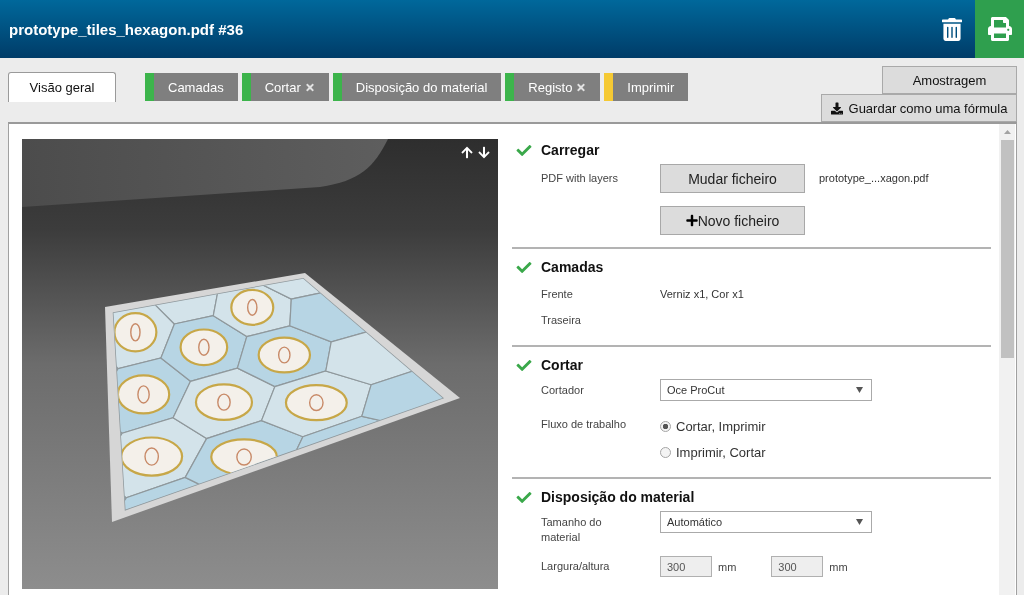  Describe the element at coordinates (874, 178) in the screenshot. I see `file-name: prototype_...xagon.pdf` at that location.